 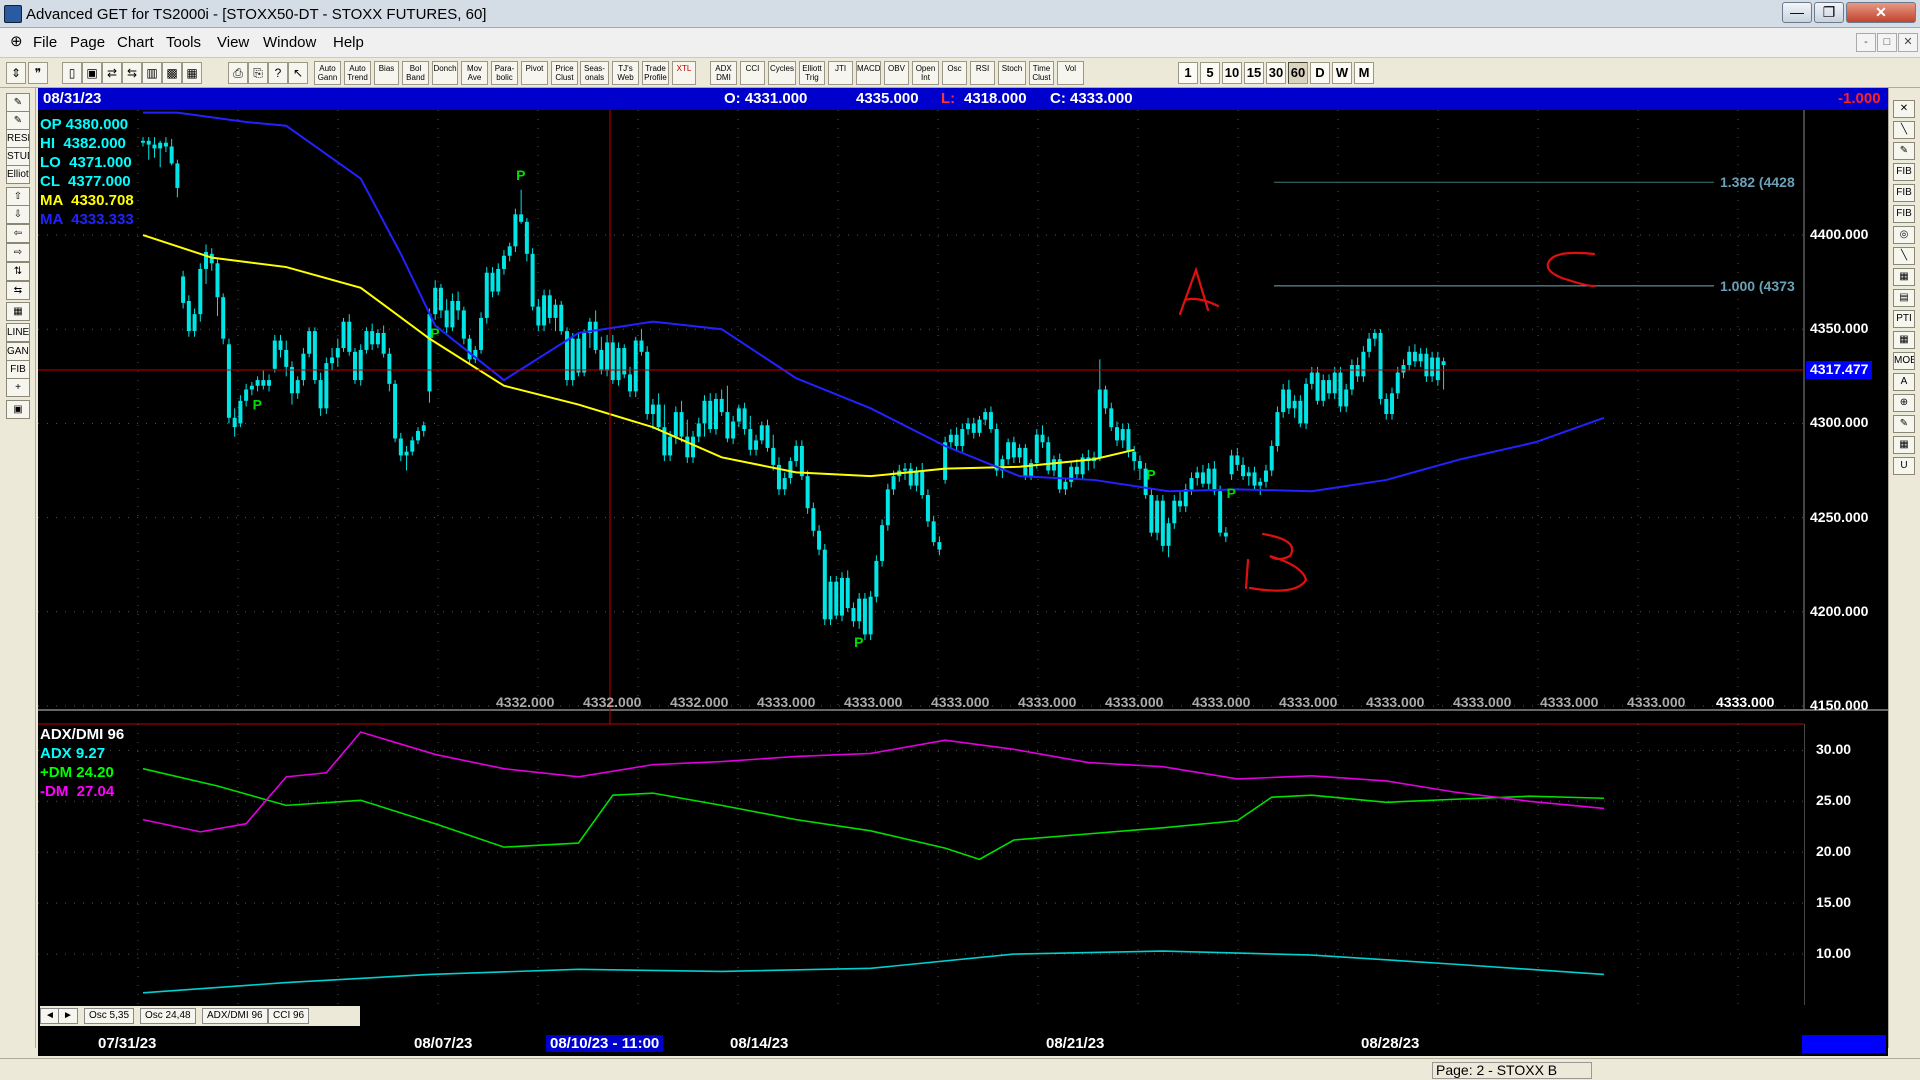 I want to click on context-help-icon: ↖, so click(x=298, y=73).